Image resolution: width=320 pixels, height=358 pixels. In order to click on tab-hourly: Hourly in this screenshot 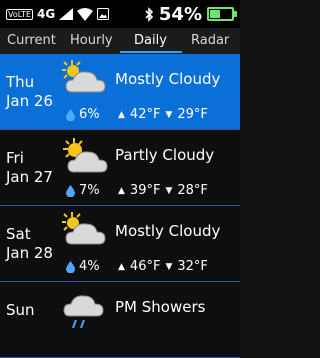, I will do `click(91, 41)`.